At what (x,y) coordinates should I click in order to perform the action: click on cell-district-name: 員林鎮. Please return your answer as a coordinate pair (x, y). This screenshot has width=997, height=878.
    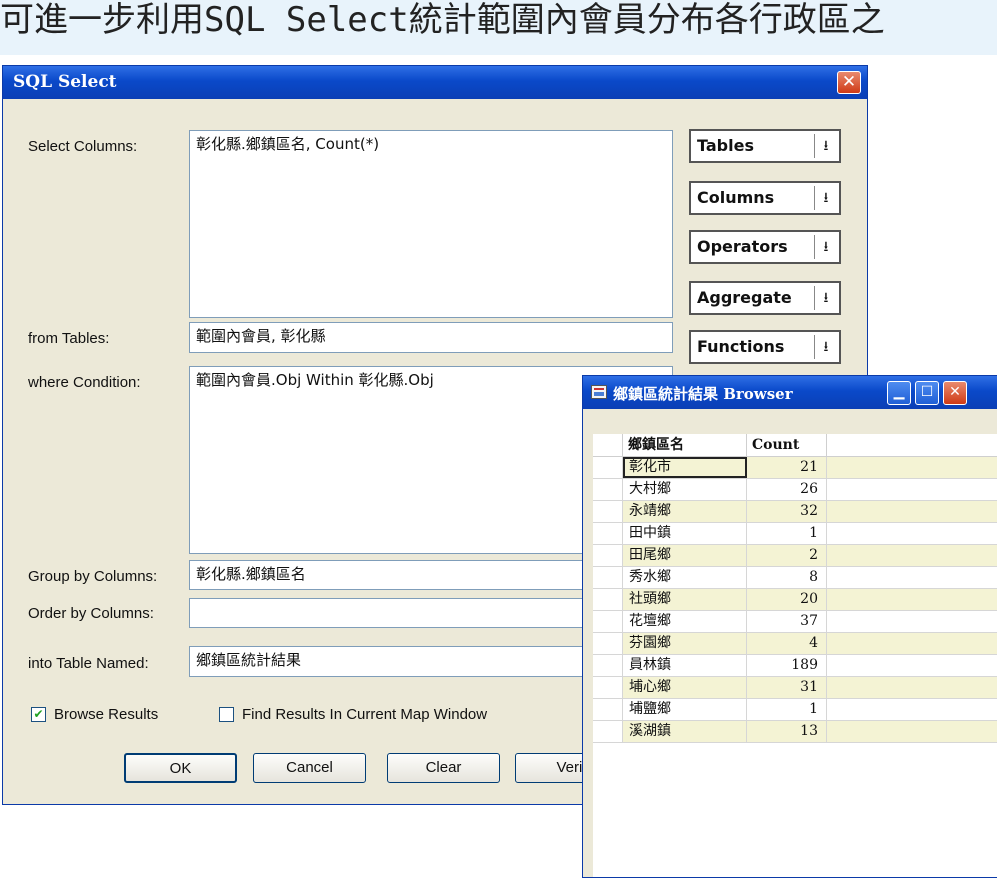
    Looking at the image, I should click on (685, 665).